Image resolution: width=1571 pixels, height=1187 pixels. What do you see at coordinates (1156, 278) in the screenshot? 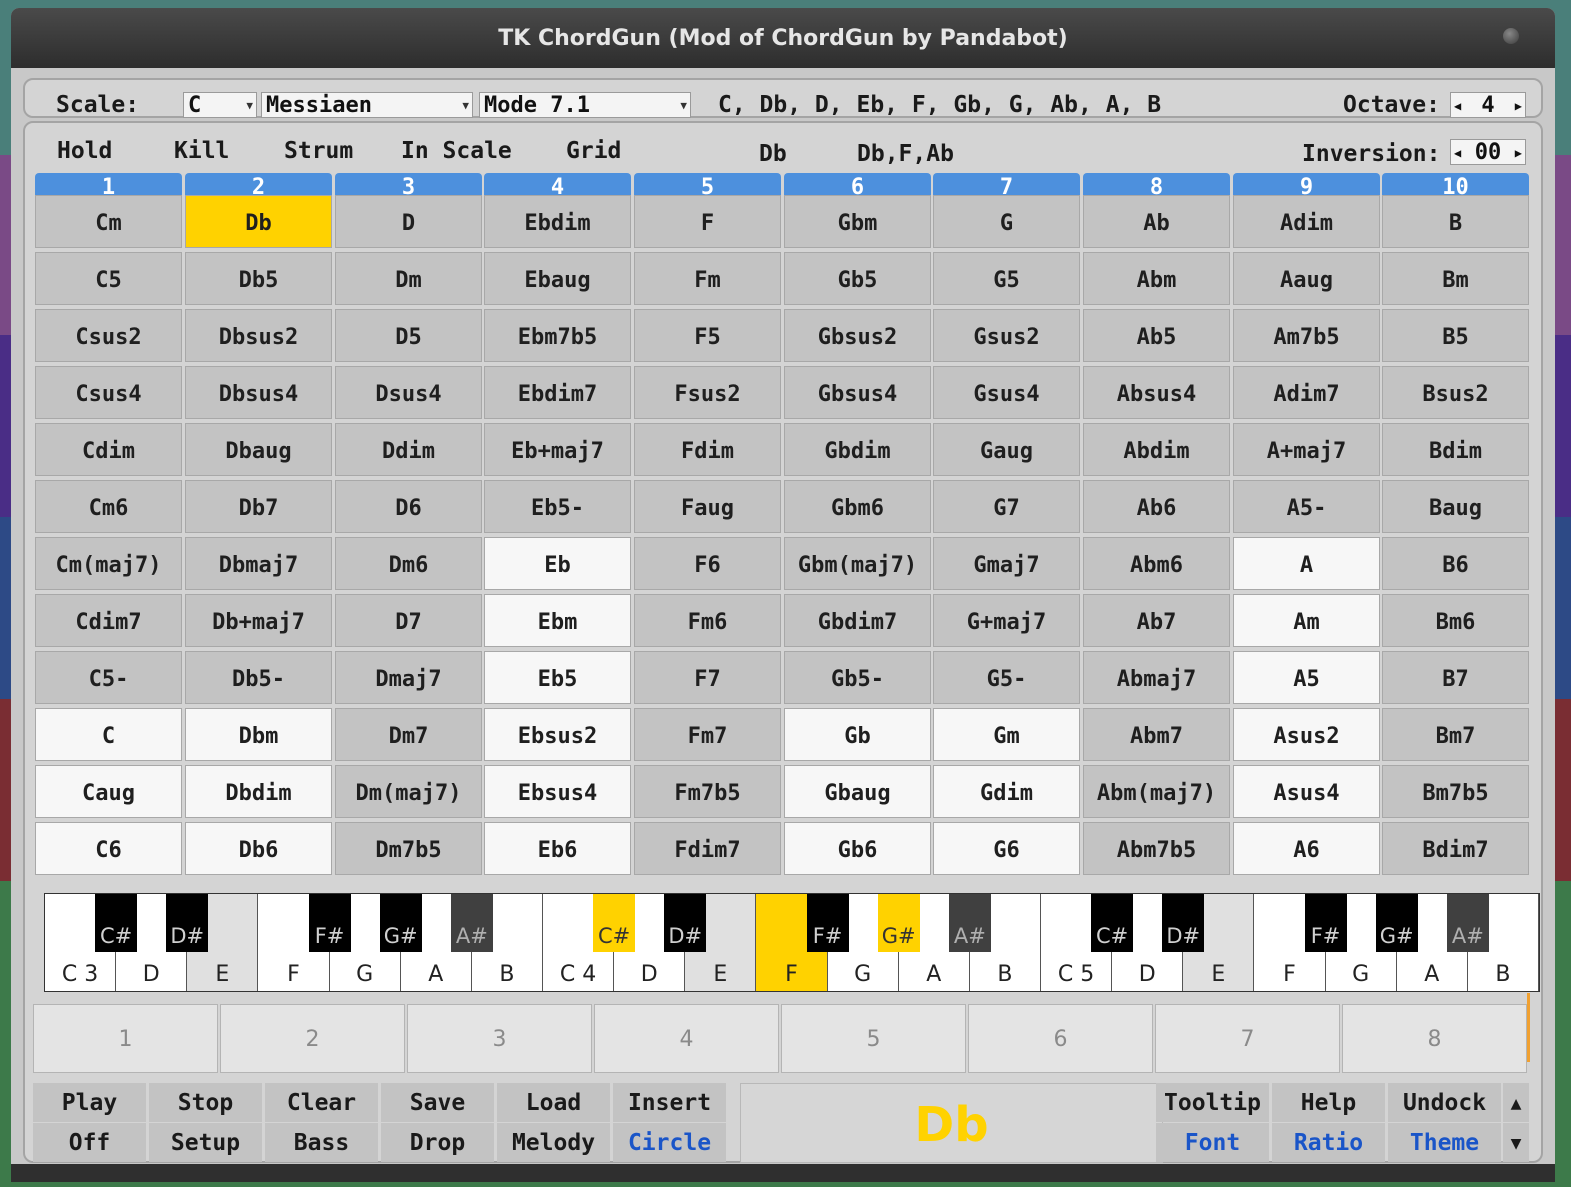
I see `chord-cell: Abm` at bounding box center [1156, 278].